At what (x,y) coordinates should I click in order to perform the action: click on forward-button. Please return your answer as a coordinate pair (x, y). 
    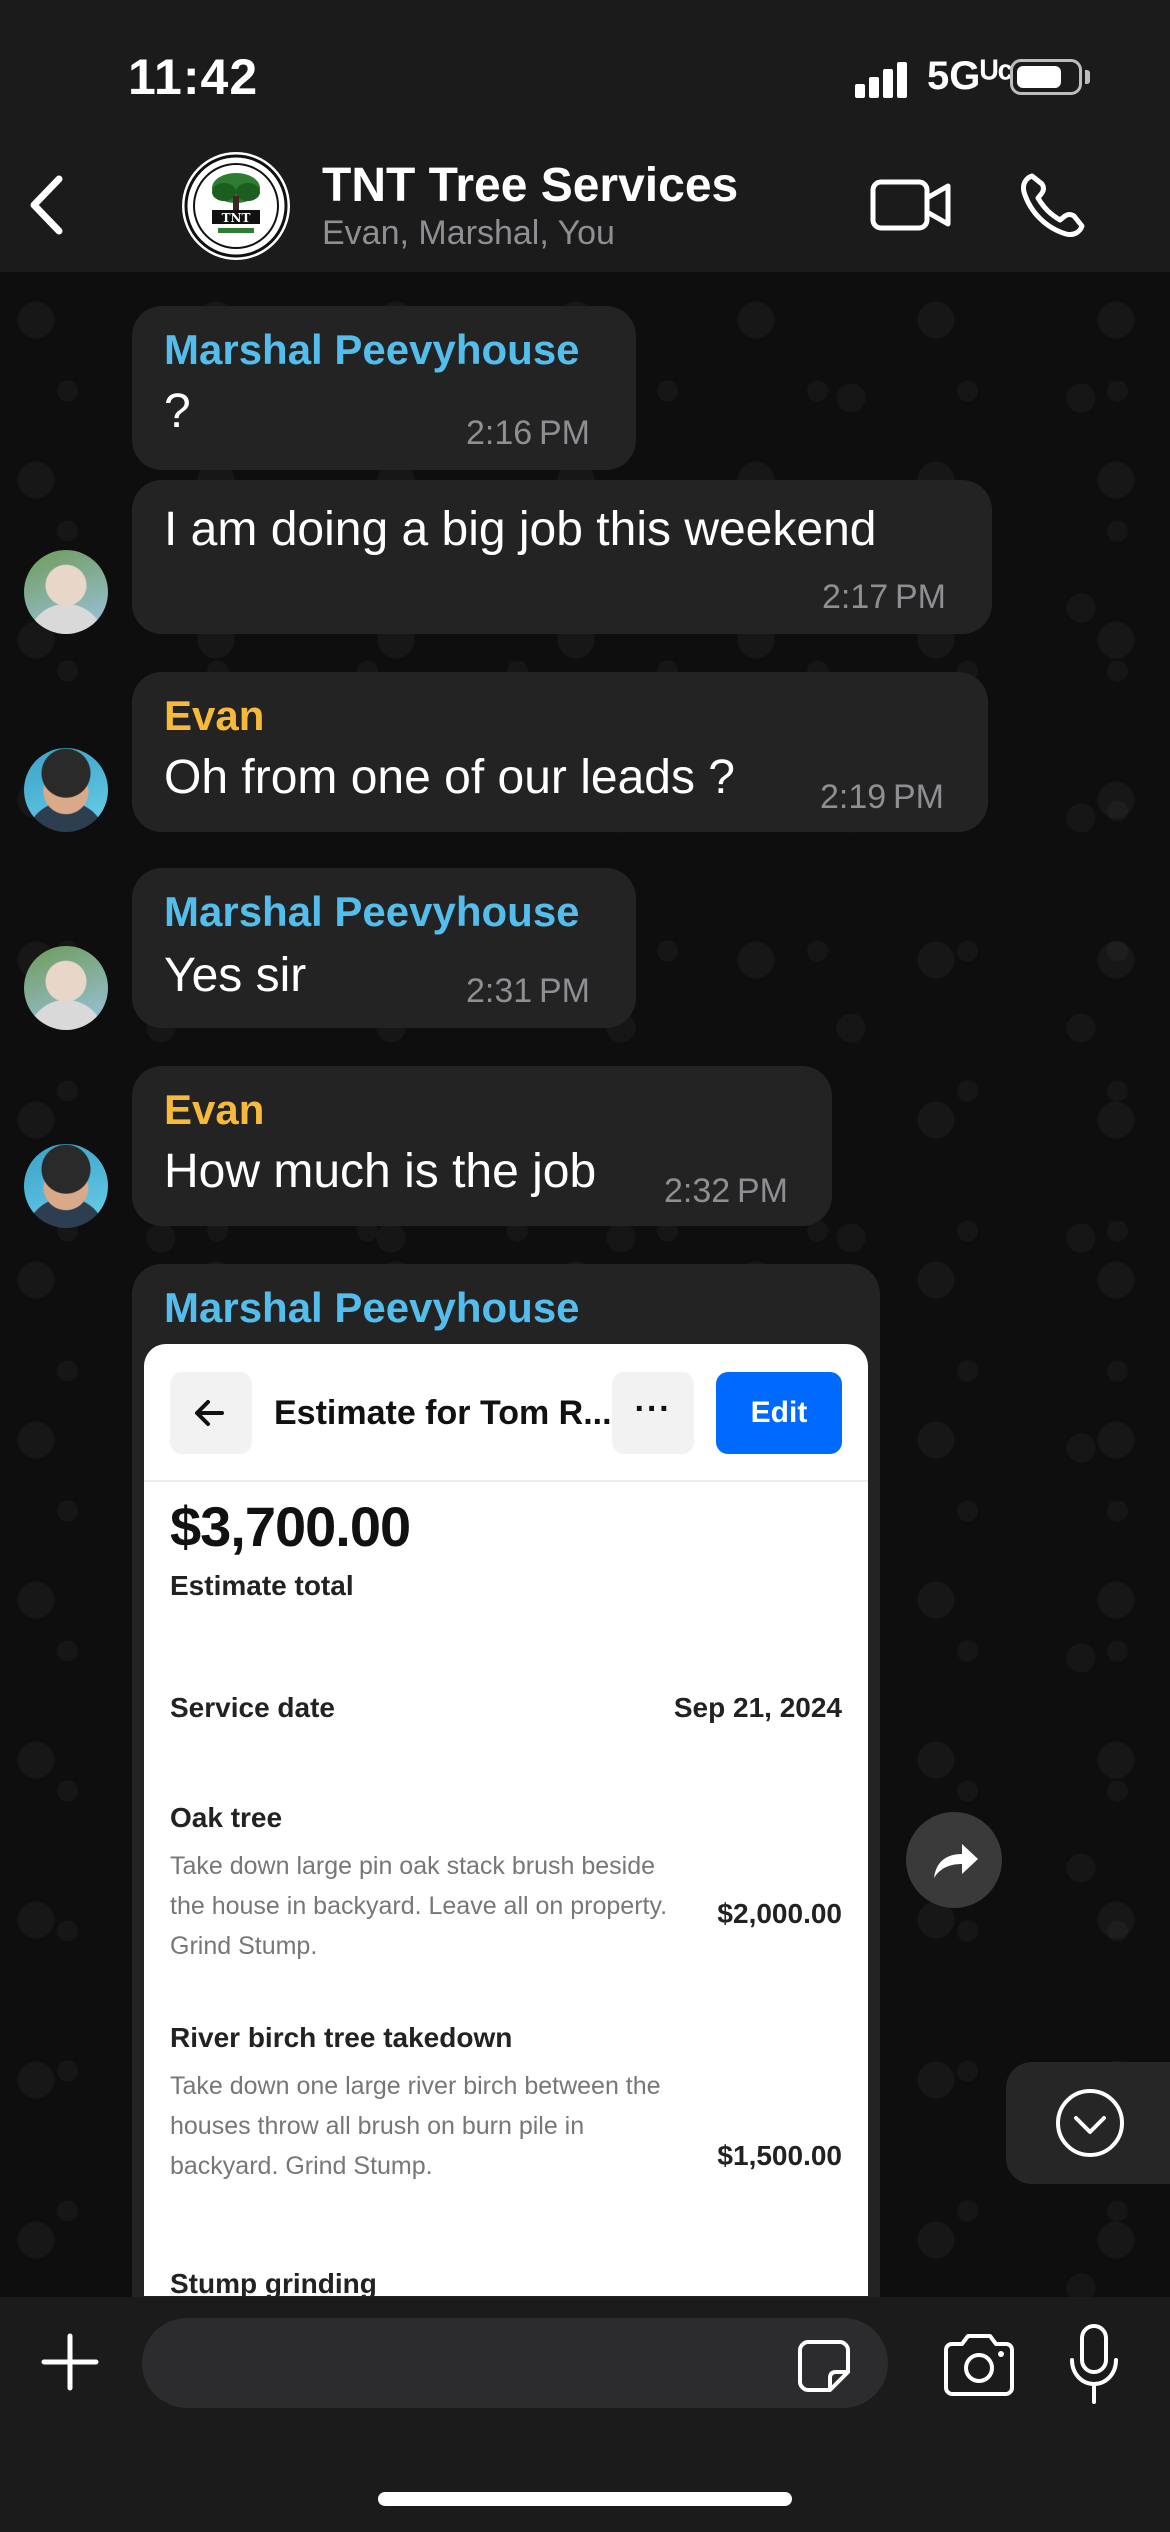
    Looking at the image, I should click on (954, 1860).